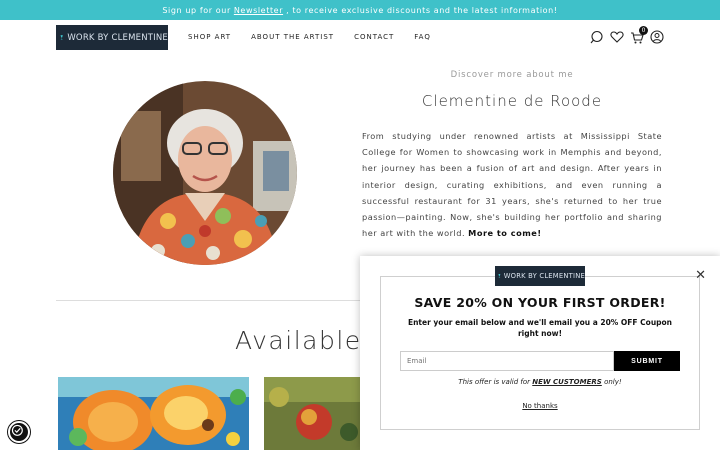 The height and width of the screenshot is (450, 720). Describe the element at coordinates (205, 173) in the screenshot. I see `artist-portrait` at that location.